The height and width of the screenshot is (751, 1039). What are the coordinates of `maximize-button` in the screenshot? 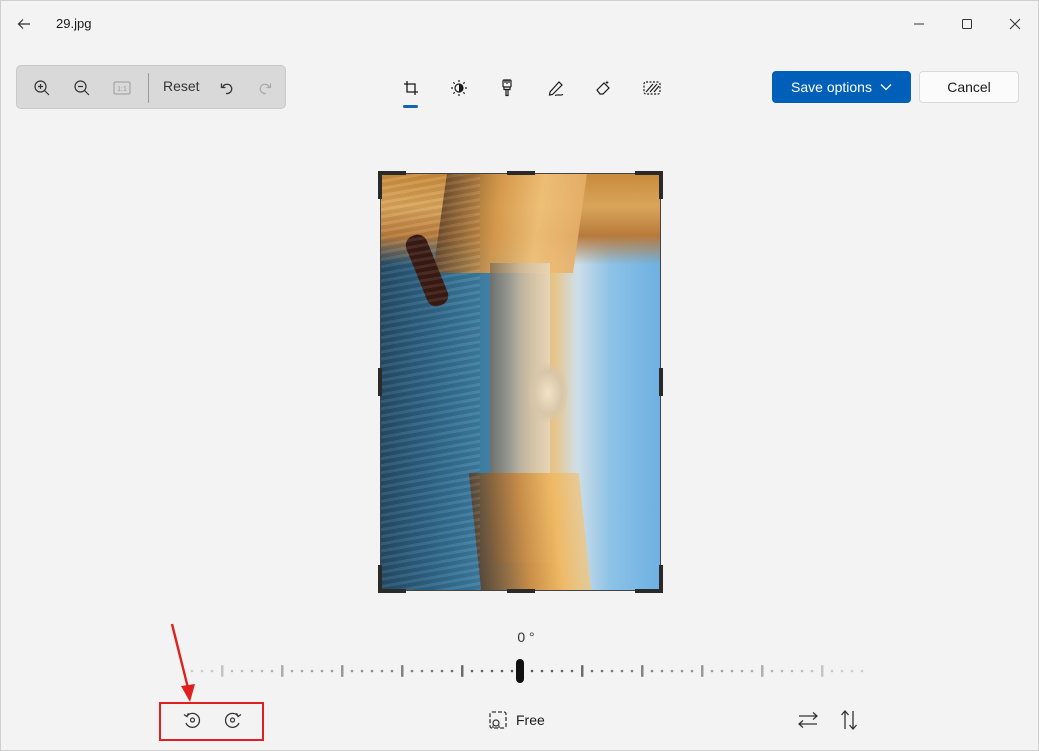 It's located at (967, 24).